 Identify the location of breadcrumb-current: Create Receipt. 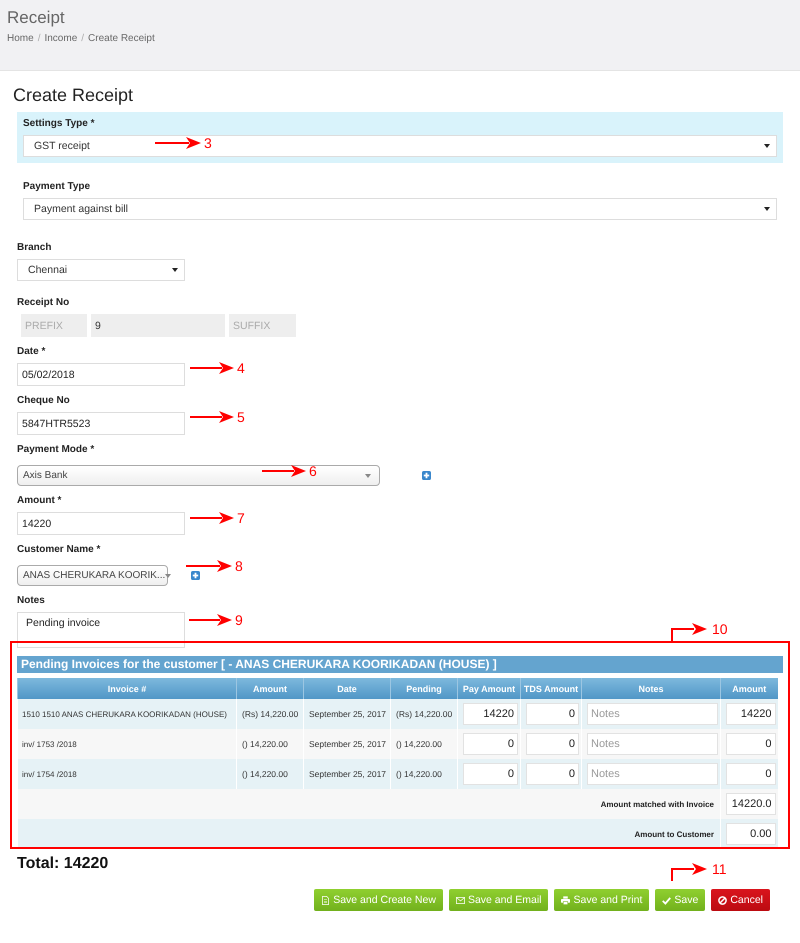
(121, 38).